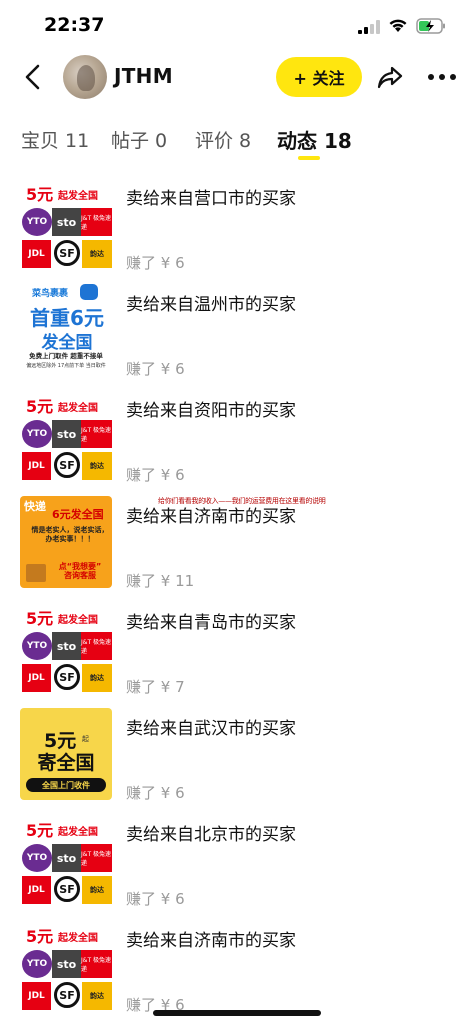 The width and height of the screenshot is (474, 1024). Describe the element at coordinates (211, 941) in the screenshot. I see `item-title: 卖给来自济南市的买家` at that location.